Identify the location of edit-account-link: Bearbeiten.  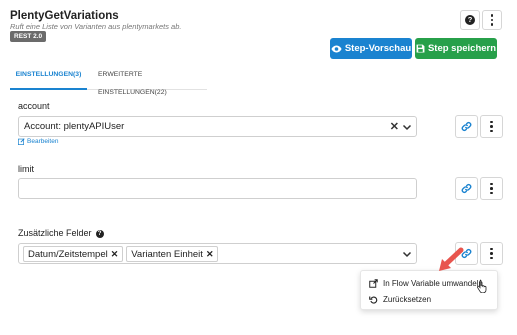
(38, 141).